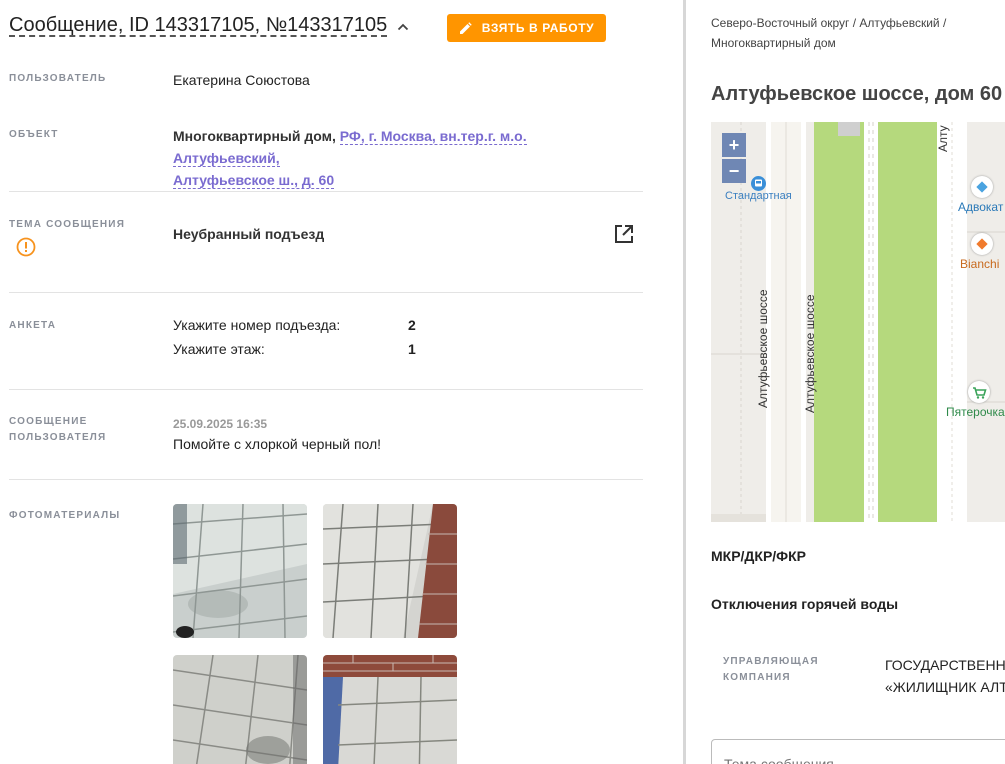  What do you see at coordinates (249, 234) in the screenshot?
I see `topic-value: Неубранный подъезд` at bounding box center [249, 234].